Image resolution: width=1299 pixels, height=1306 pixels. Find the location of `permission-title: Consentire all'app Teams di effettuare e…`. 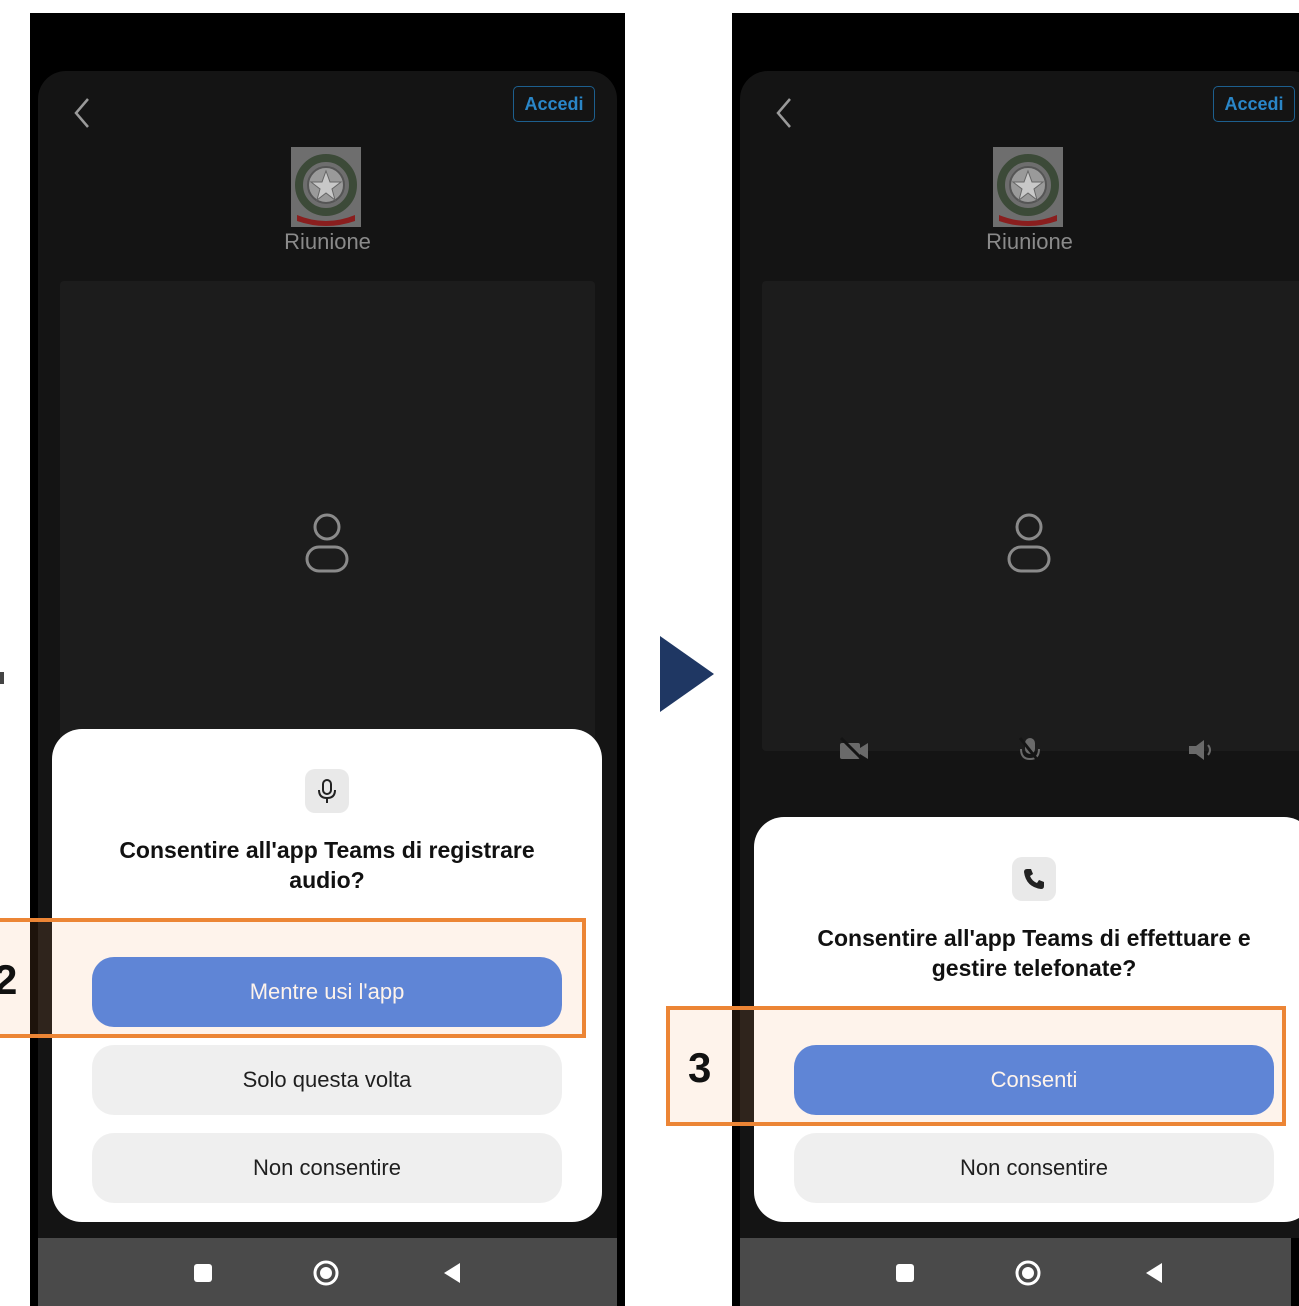

permission-title: Consentire all'app Teams di effettuare e… is located at coordinates (1034, 953).